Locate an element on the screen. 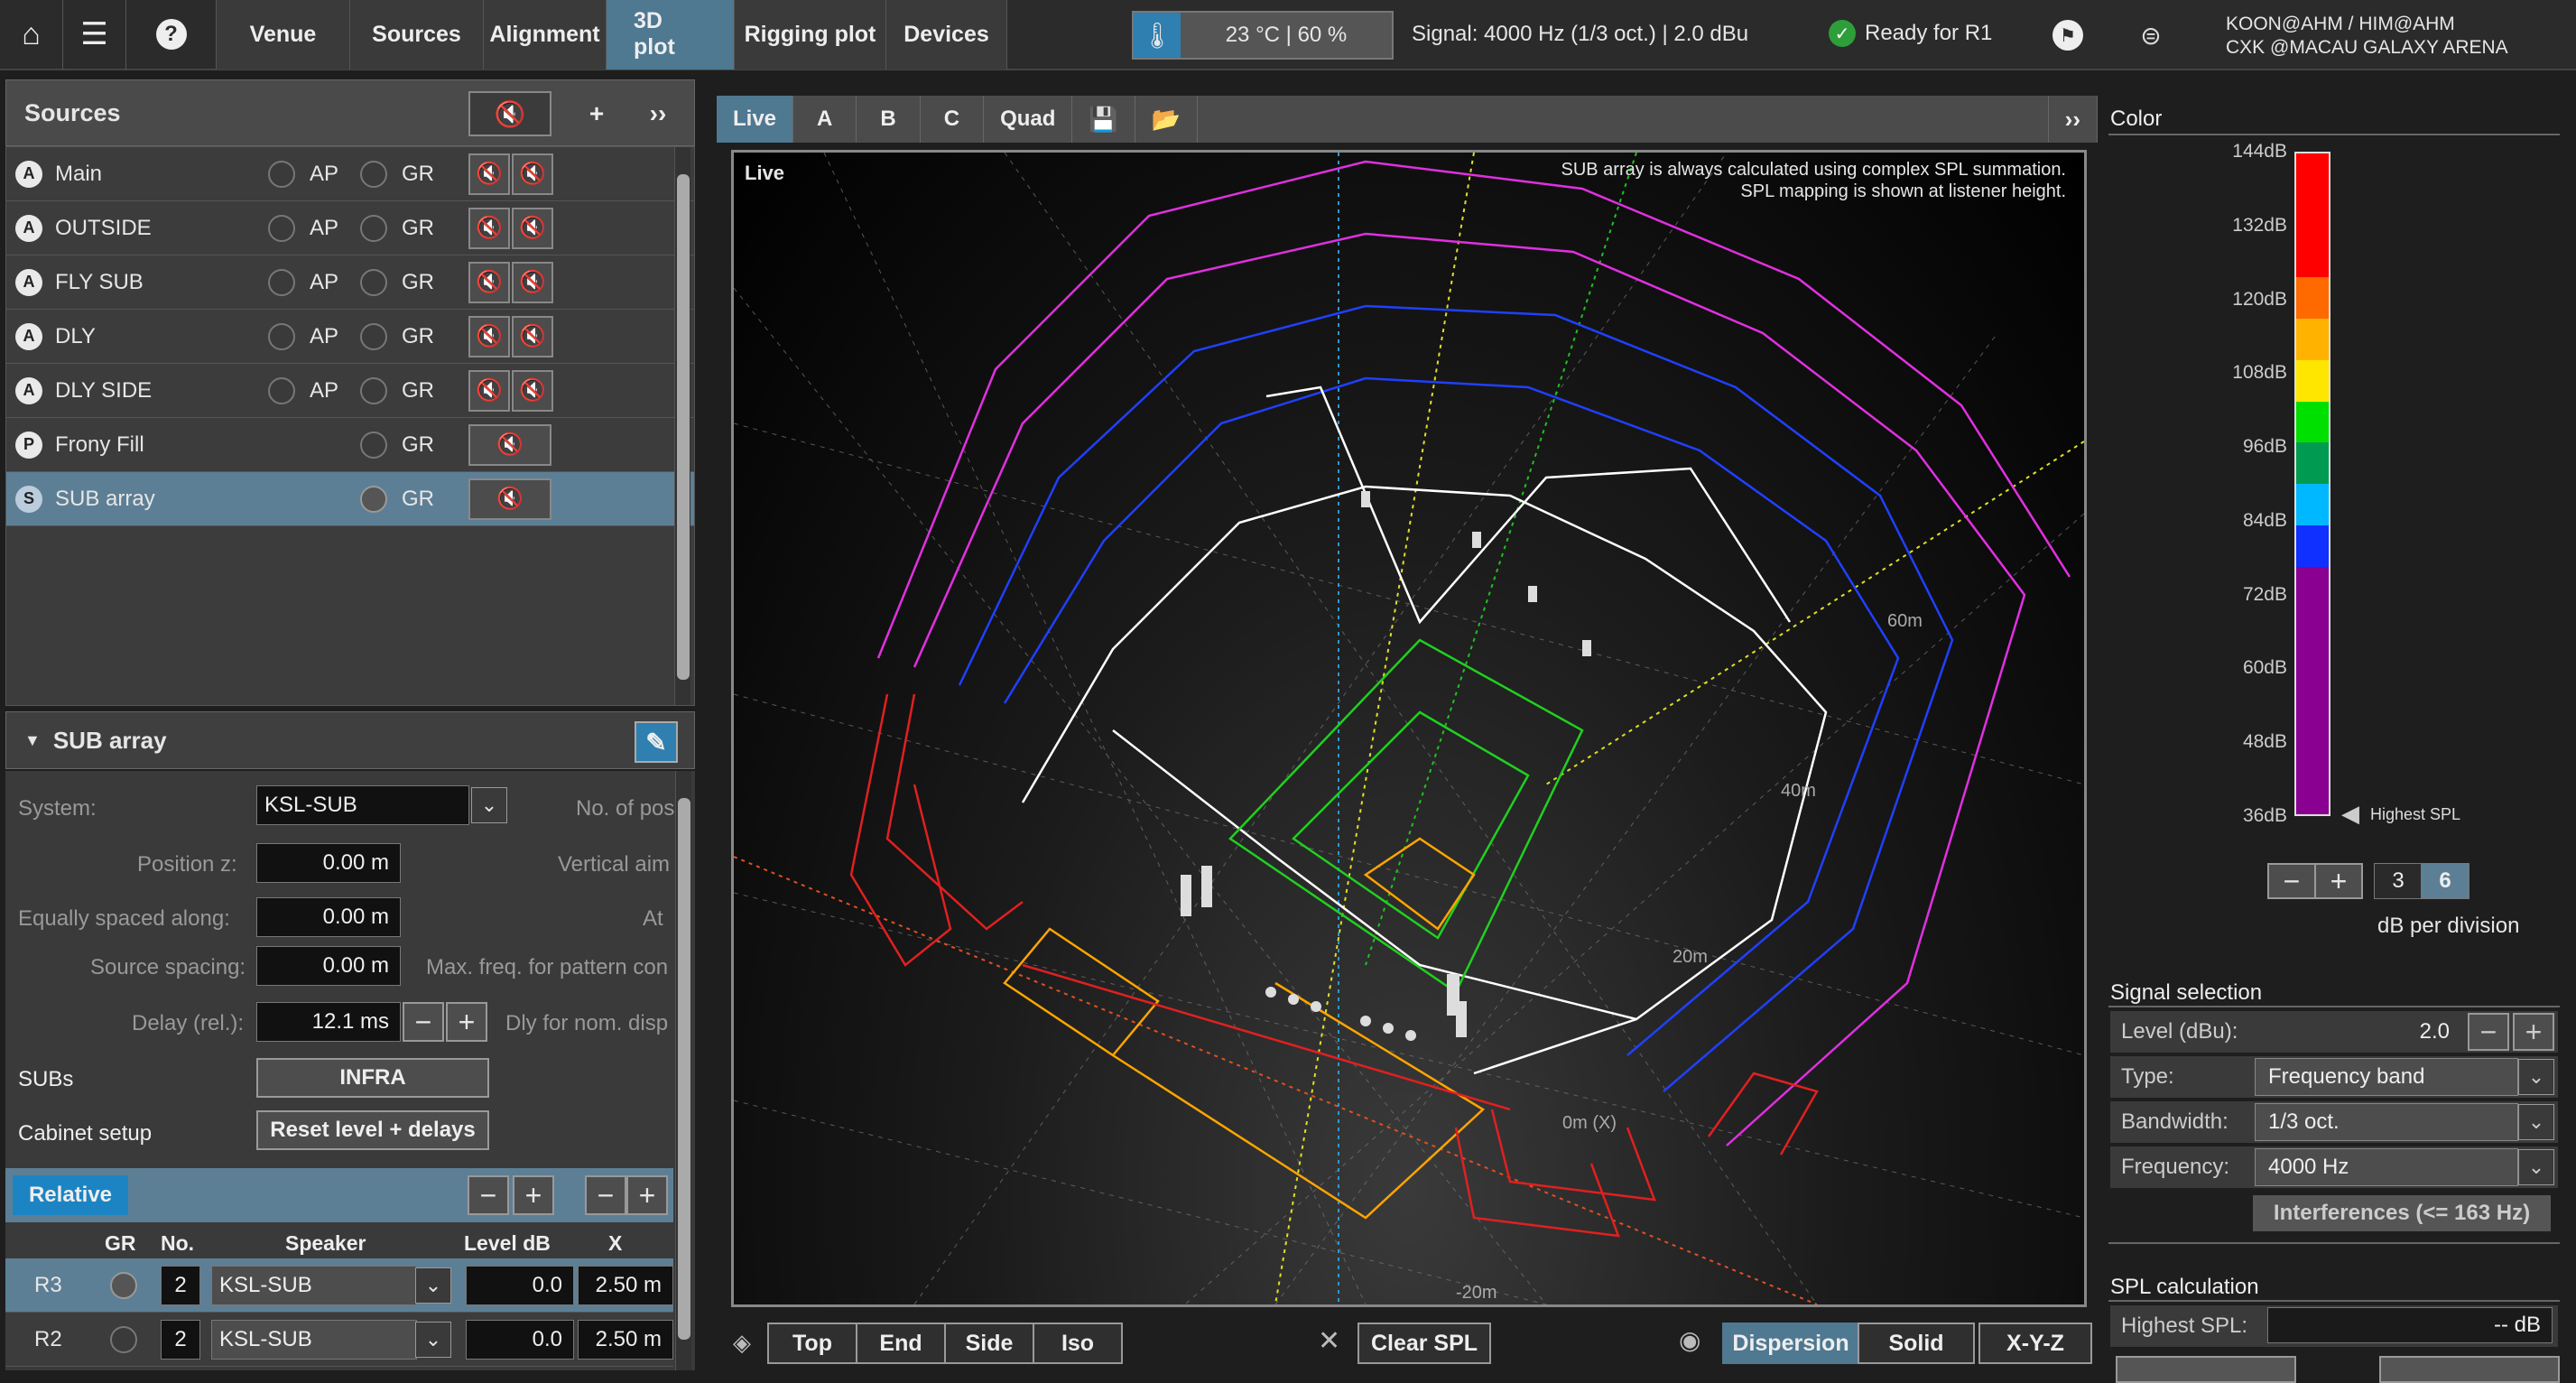 This screenshot has height=1383, width=2576. xyz-button: X-Y-Z is located at coordinates (2035, 1343).